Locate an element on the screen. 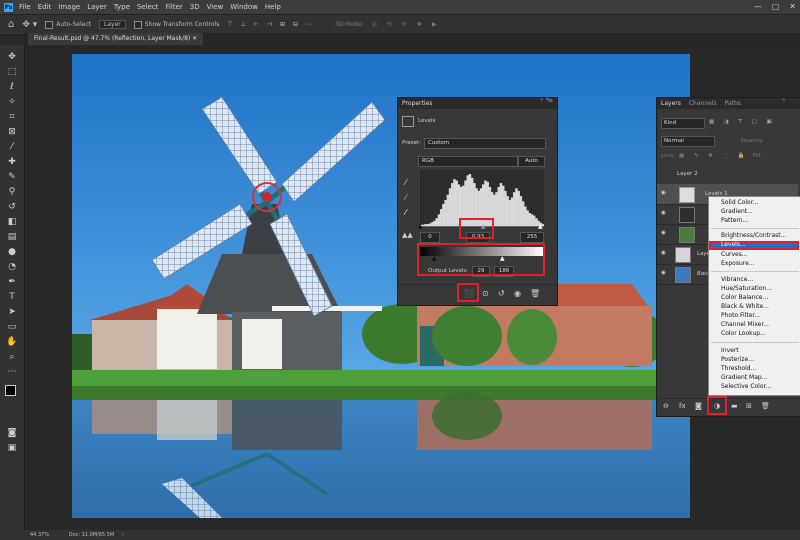 Image resolution: width=800 pixels, height=540 pixels. hand-tool-icon: ✋ is located at coordinates (12, 342).